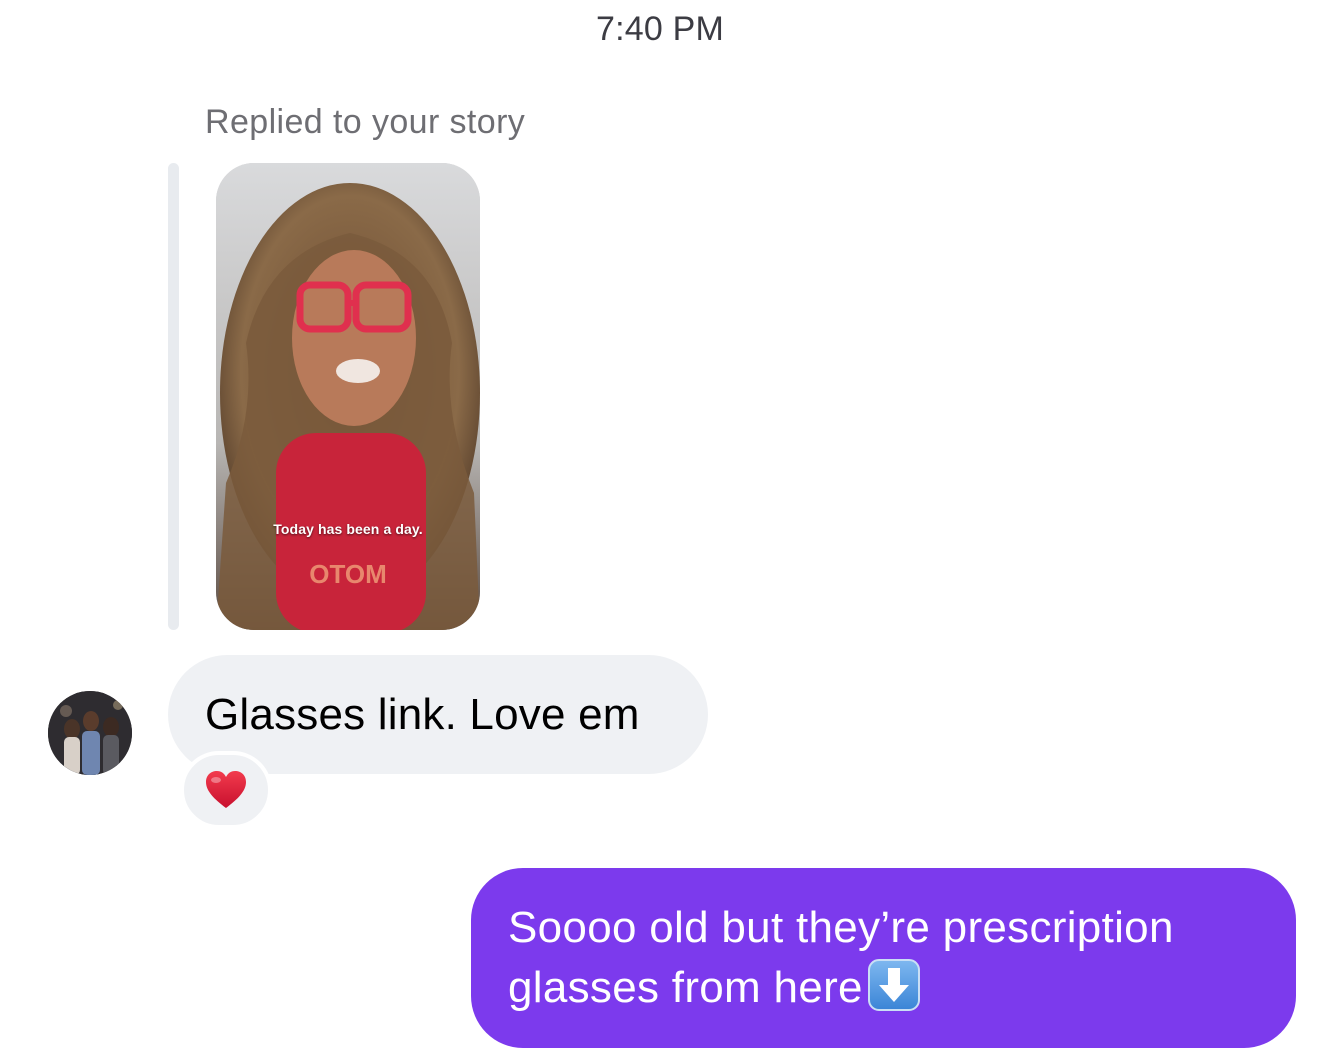 This screenshot has height=1054, width=1320. What do you see at coordinates (173, 396) in the screenshot?
I see `reply-quote-bar` at bounding box center [173, 396].